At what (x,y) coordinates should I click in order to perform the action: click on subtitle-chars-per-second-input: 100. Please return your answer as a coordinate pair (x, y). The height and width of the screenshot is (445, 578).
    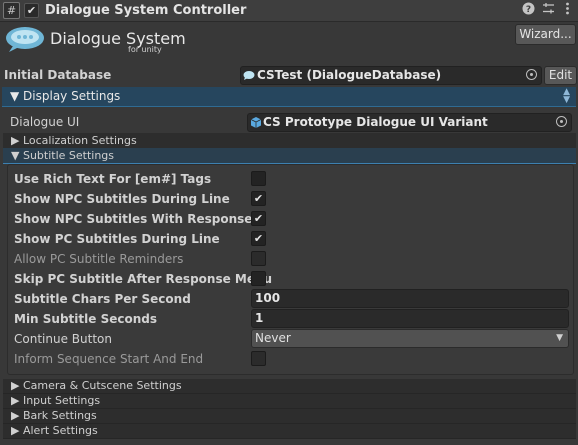
    Looking at the image, I should click on (410, 298).